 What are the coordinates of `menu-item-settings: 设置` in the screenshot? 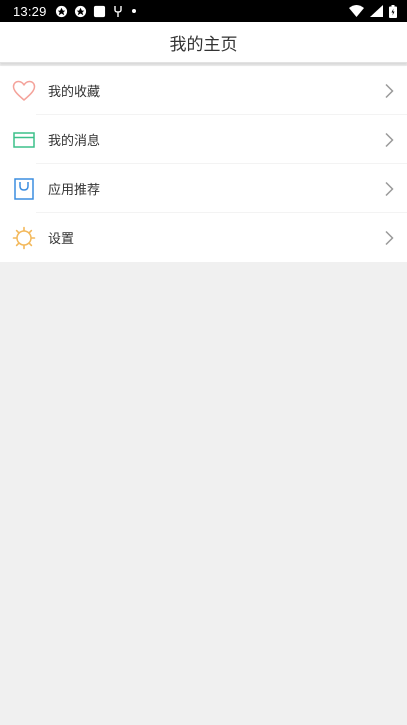 It's located at (203, 237).